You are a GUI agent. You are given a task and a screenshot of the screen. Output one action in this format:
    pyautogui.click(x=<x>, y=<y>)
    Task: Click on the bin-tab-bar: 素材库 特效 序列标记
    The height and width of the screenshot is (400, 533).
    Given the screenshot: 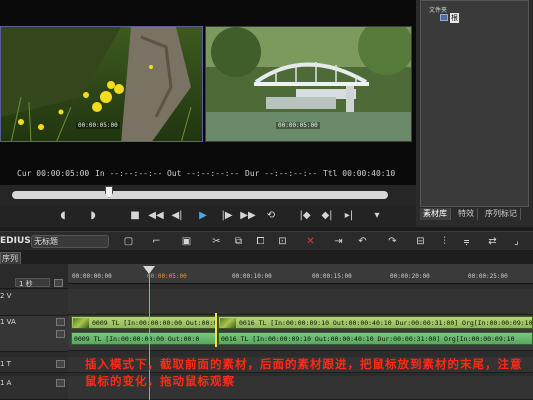 What is the action you would take?
    pyautogui.click(x=476, y=214)
    